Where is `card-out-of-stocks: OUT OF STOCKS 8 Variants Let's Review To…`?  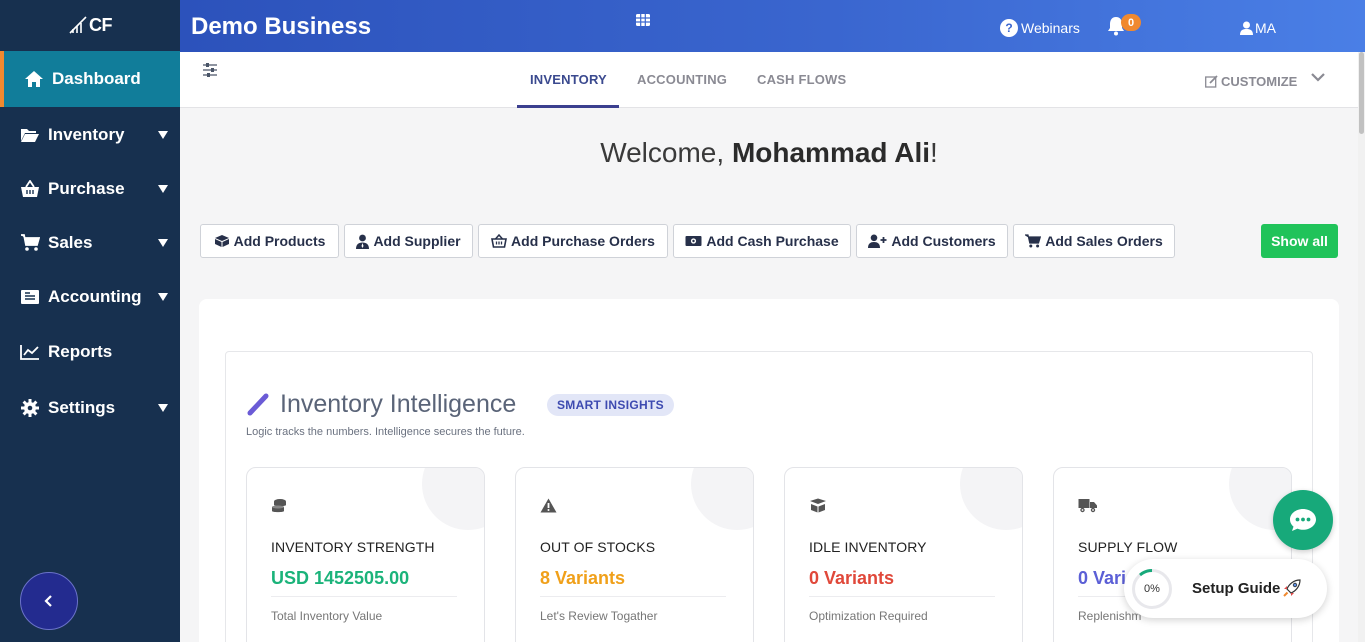 card-out-of-stocks: OUT OF STOCKS 8 Variants Let's Review To… is located at coordinates (634, 554).